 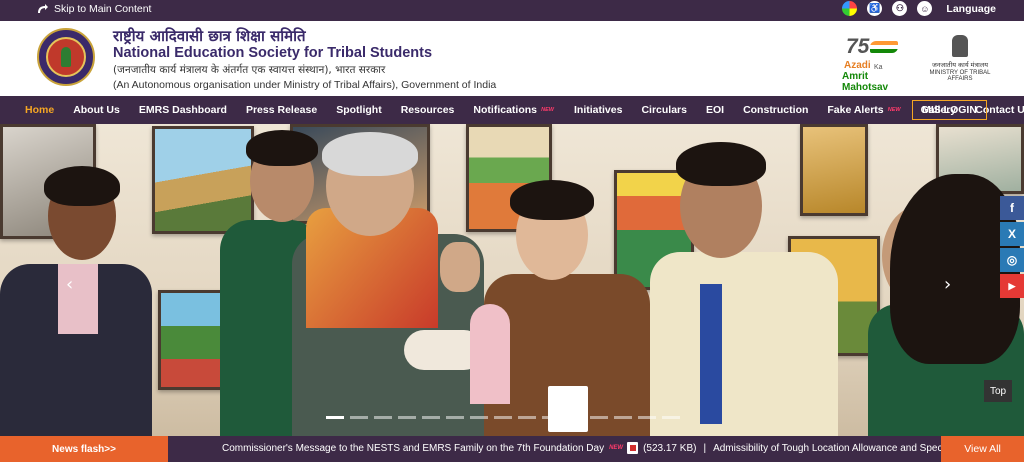 I want to click on language-selector: Language, so click(x=971, y=9).